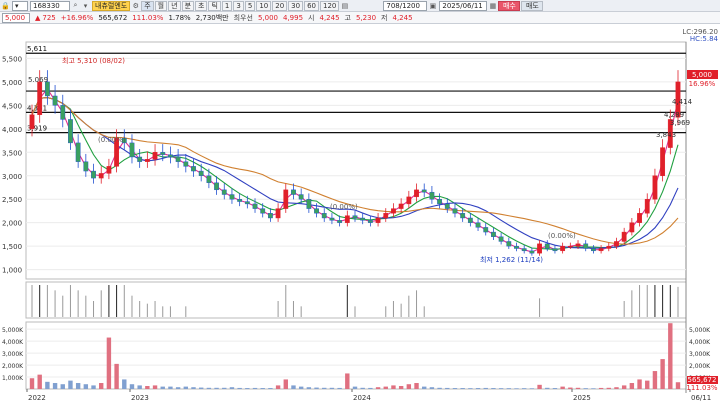 This screenshot has height=404, width=720. Describe the element at coordinates (227, 5) in the screenshot. I see `minute-1-button: 1` at that location.